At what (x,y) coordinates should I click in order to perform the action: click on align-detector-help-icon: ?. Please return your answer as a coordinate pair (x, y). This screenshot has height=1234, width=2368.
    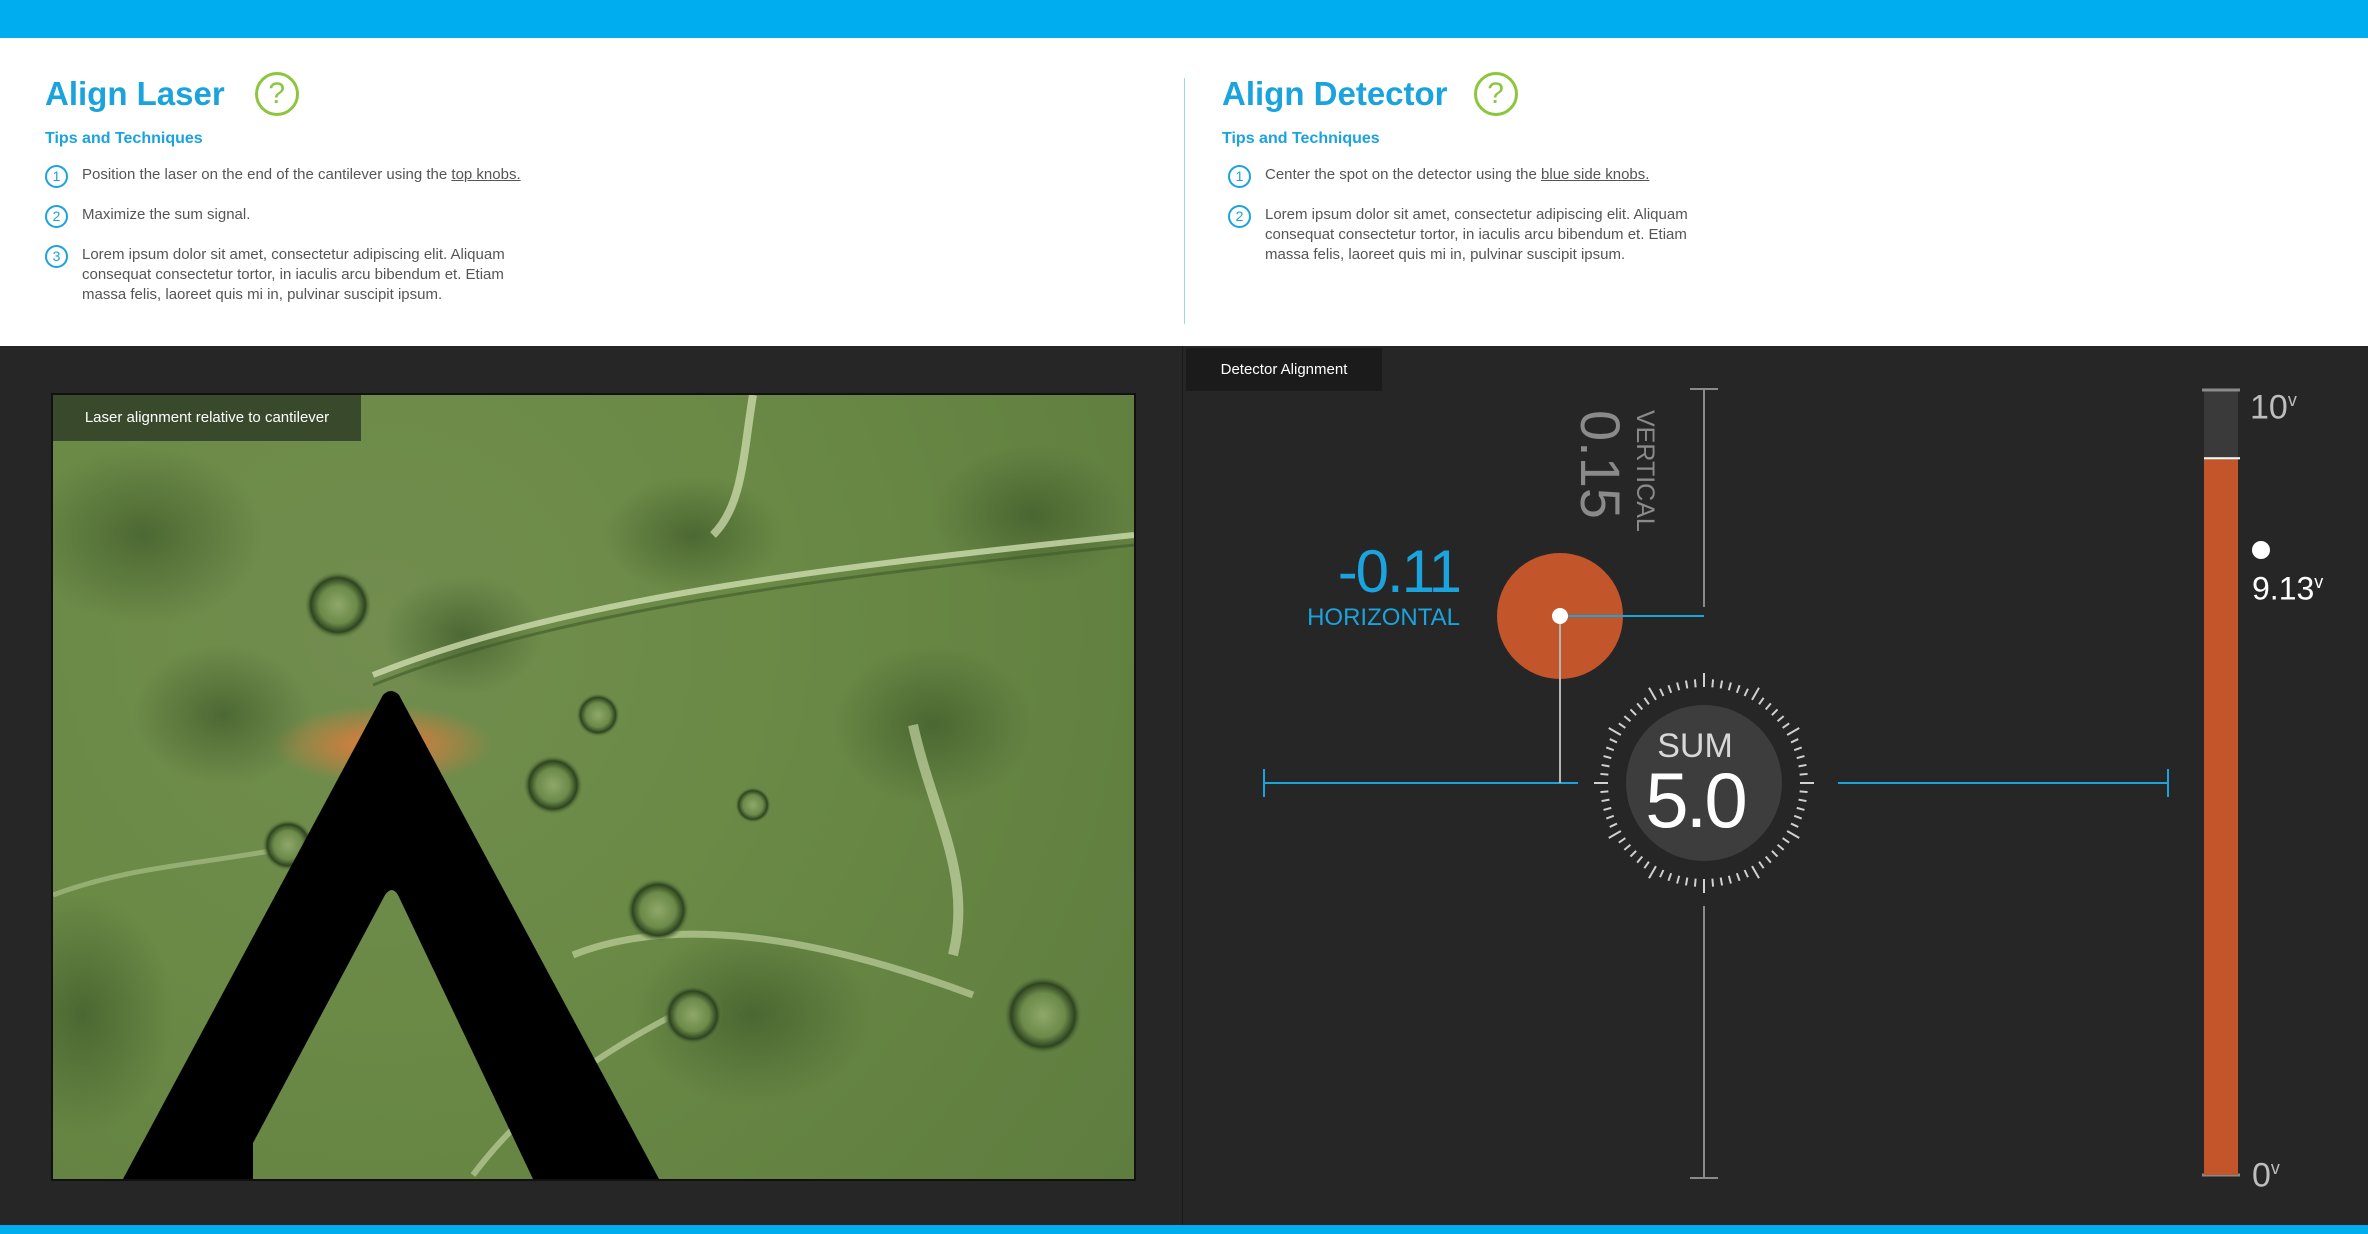
    Looking at the image, I should click on (1495, 94).